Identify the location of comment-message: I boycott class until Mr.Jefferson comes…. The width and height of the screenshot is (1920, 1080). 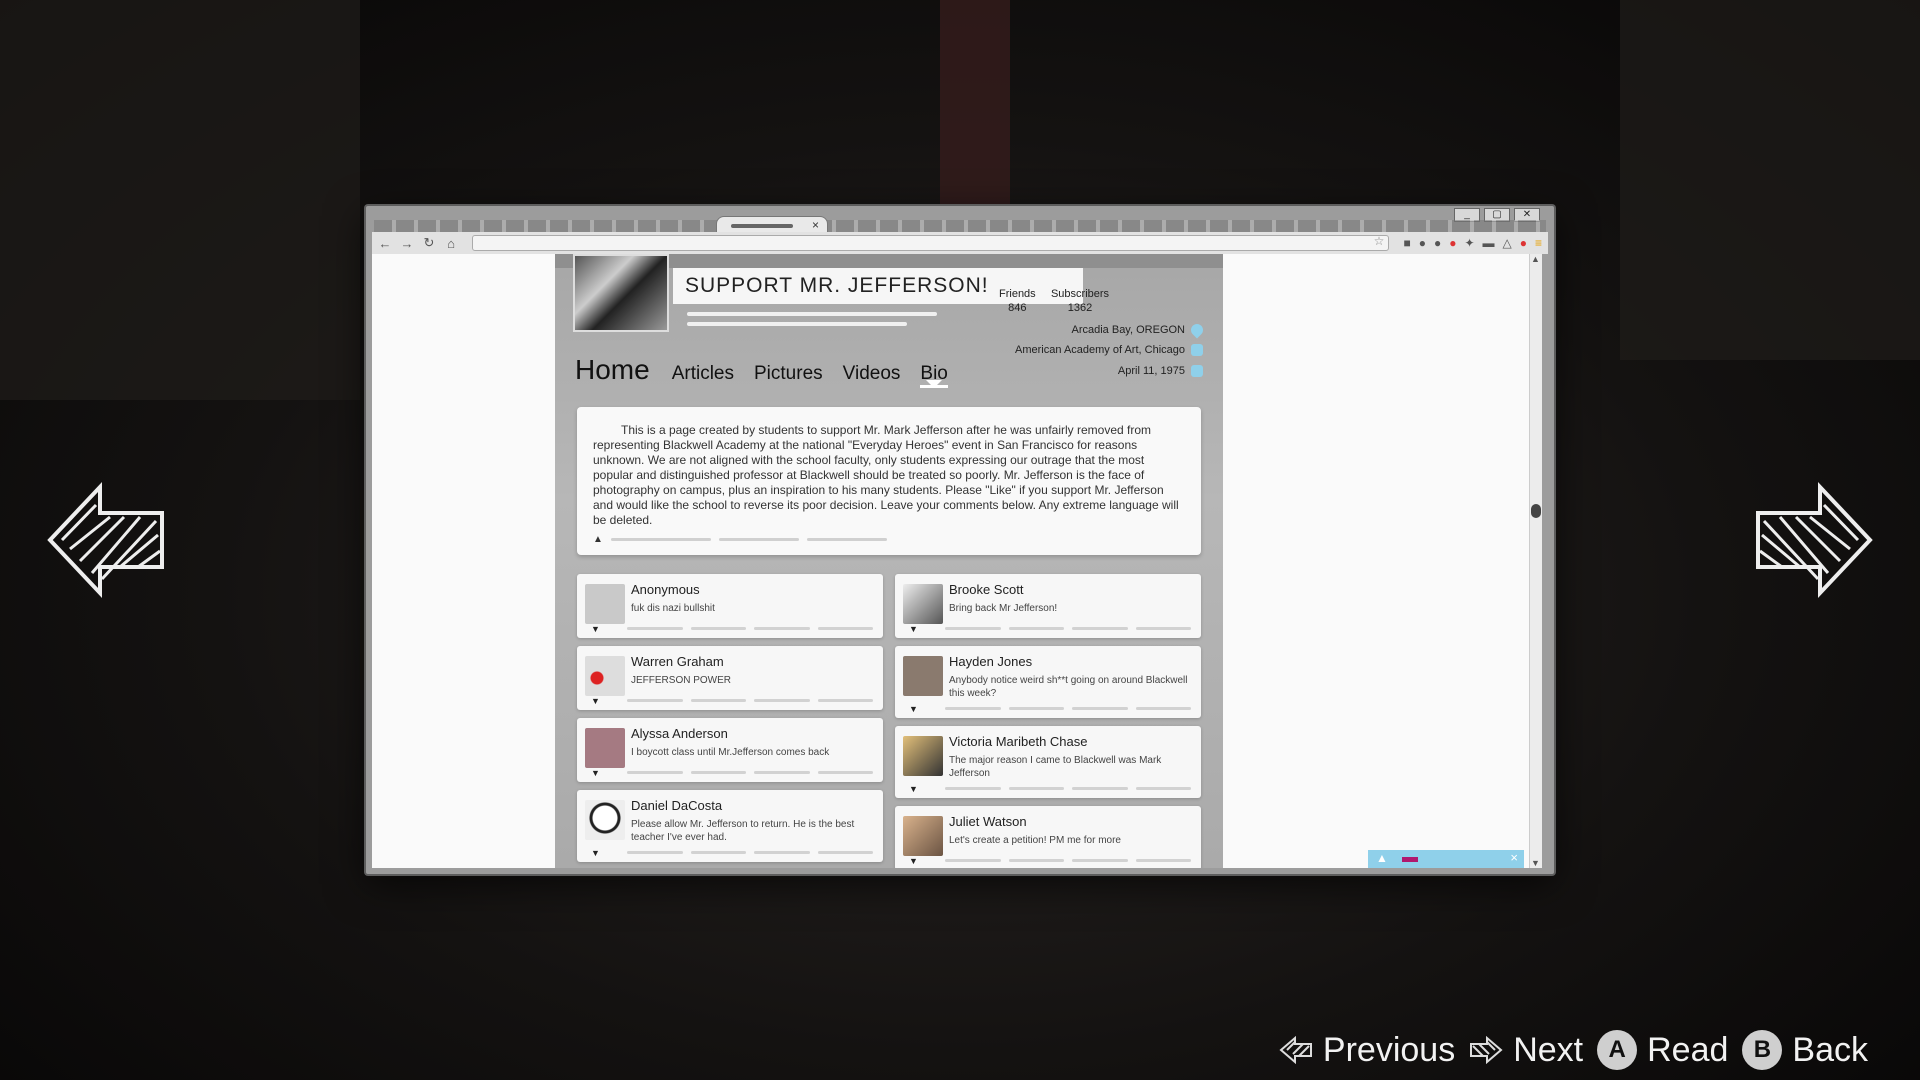
(730, 752).